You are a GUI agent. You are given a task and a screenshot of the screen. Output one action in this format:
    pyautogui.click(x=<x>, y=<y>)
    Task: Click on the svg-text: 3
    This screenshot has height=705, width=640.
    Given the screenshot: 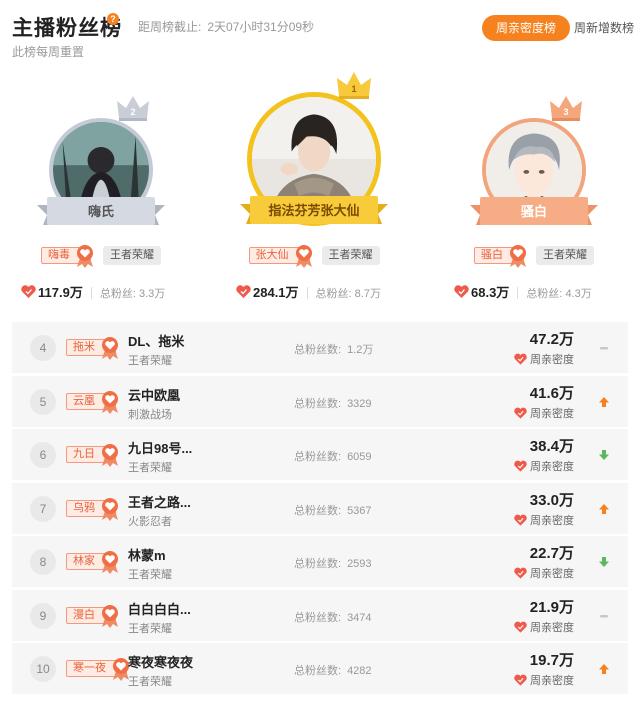 What is the action you would take?
    pyautogui.click(x=565, y=112)
    